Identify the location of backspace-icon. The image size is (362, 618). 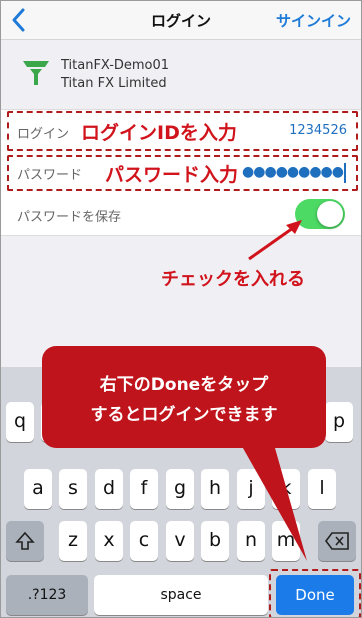
(337, 541).